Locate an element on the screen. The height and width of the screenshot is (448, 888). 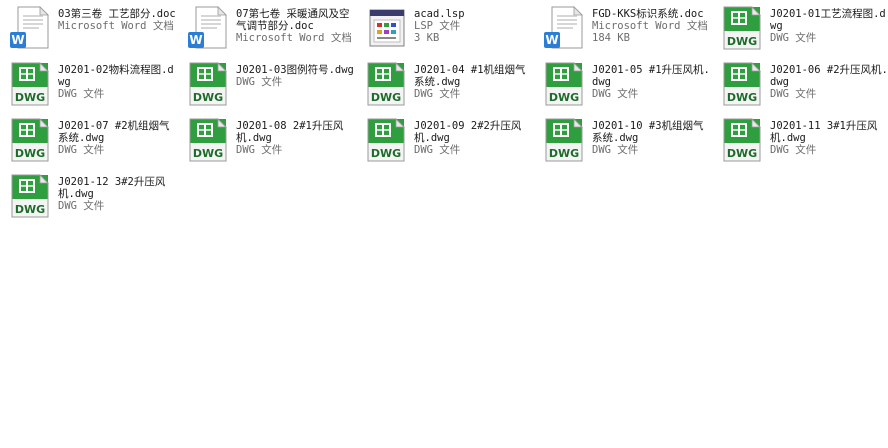
file-text: J0201-07 #2机组烟气系统.dwg DWG 文件 is located at coordinates (117, 138).